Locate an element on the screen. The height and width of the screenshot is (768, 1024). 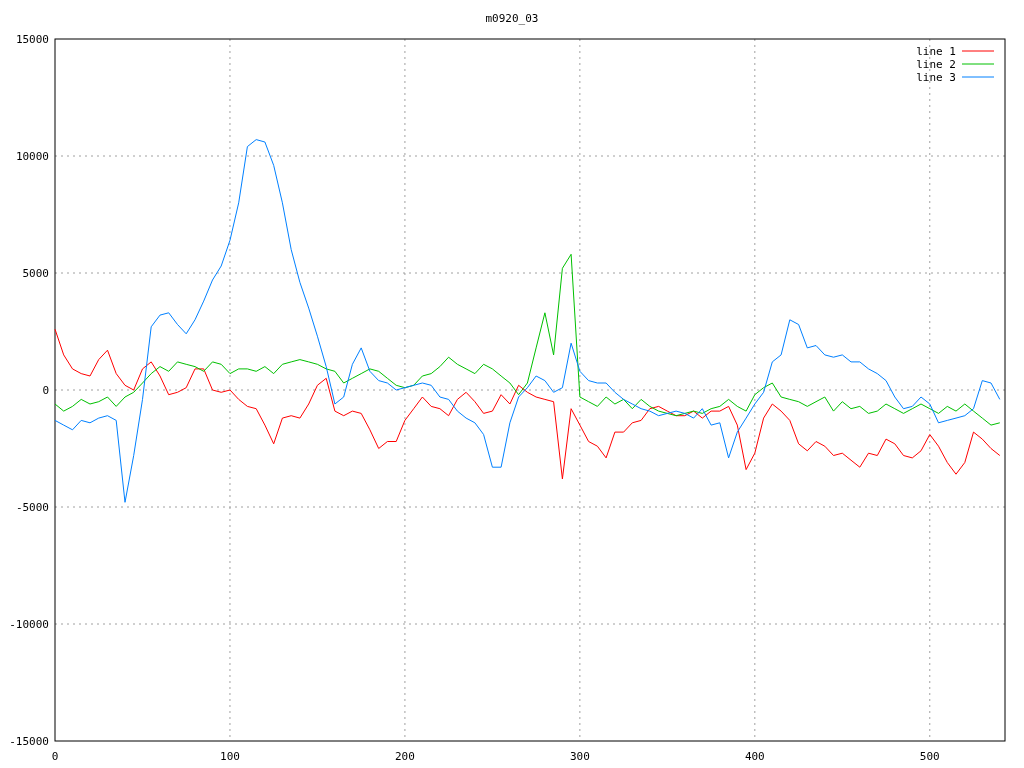
y-tick-label: 0 is located at coordinates (45, 390).